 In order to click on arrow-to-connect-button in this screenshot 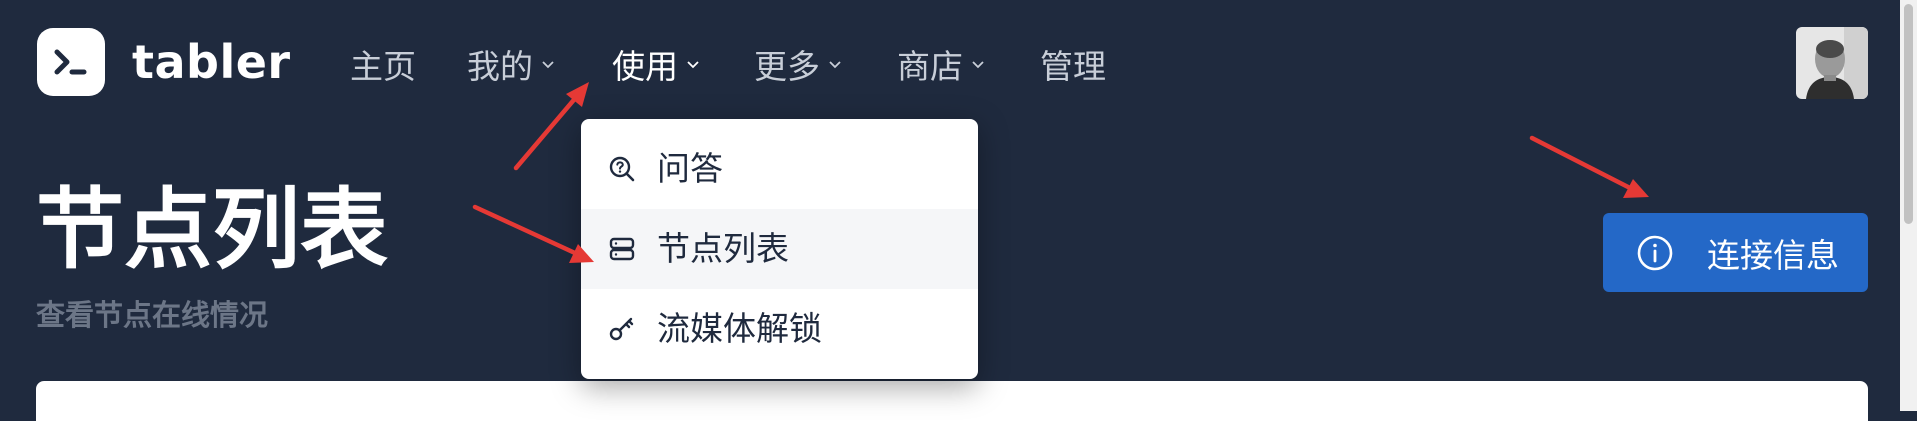, I will do `click(1589, 166)`.